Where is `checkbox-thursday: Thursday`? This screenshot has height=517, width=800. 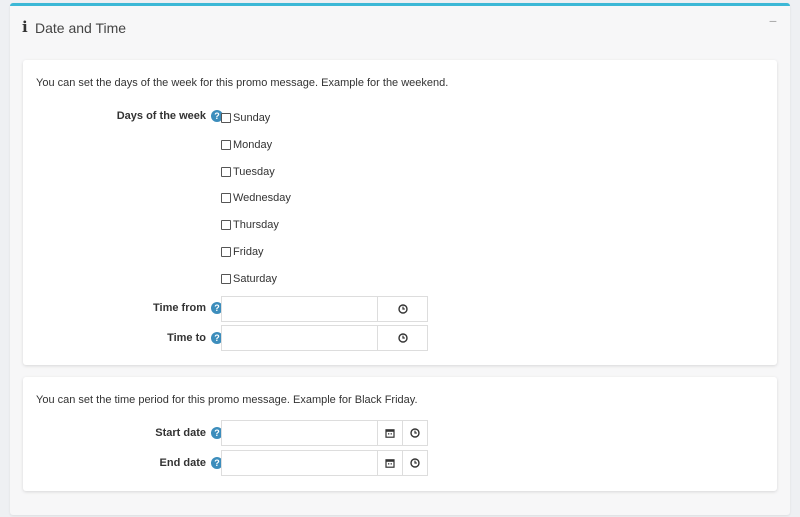
checkbox-thursday: Thursday is located at coordinates (250, 225).